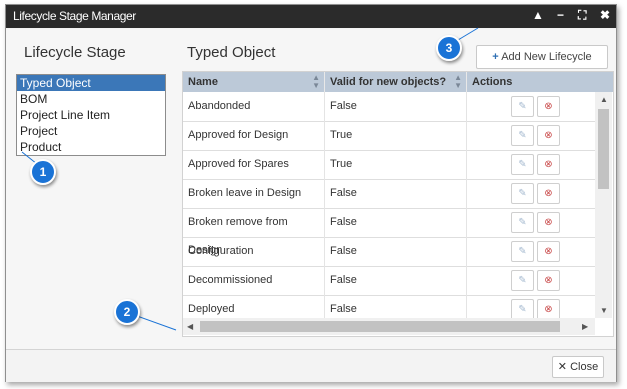  What do you see at coordinates (449, 48) in the screenshot?
I see `callout-3: 3` at bounding box center [449, 48].